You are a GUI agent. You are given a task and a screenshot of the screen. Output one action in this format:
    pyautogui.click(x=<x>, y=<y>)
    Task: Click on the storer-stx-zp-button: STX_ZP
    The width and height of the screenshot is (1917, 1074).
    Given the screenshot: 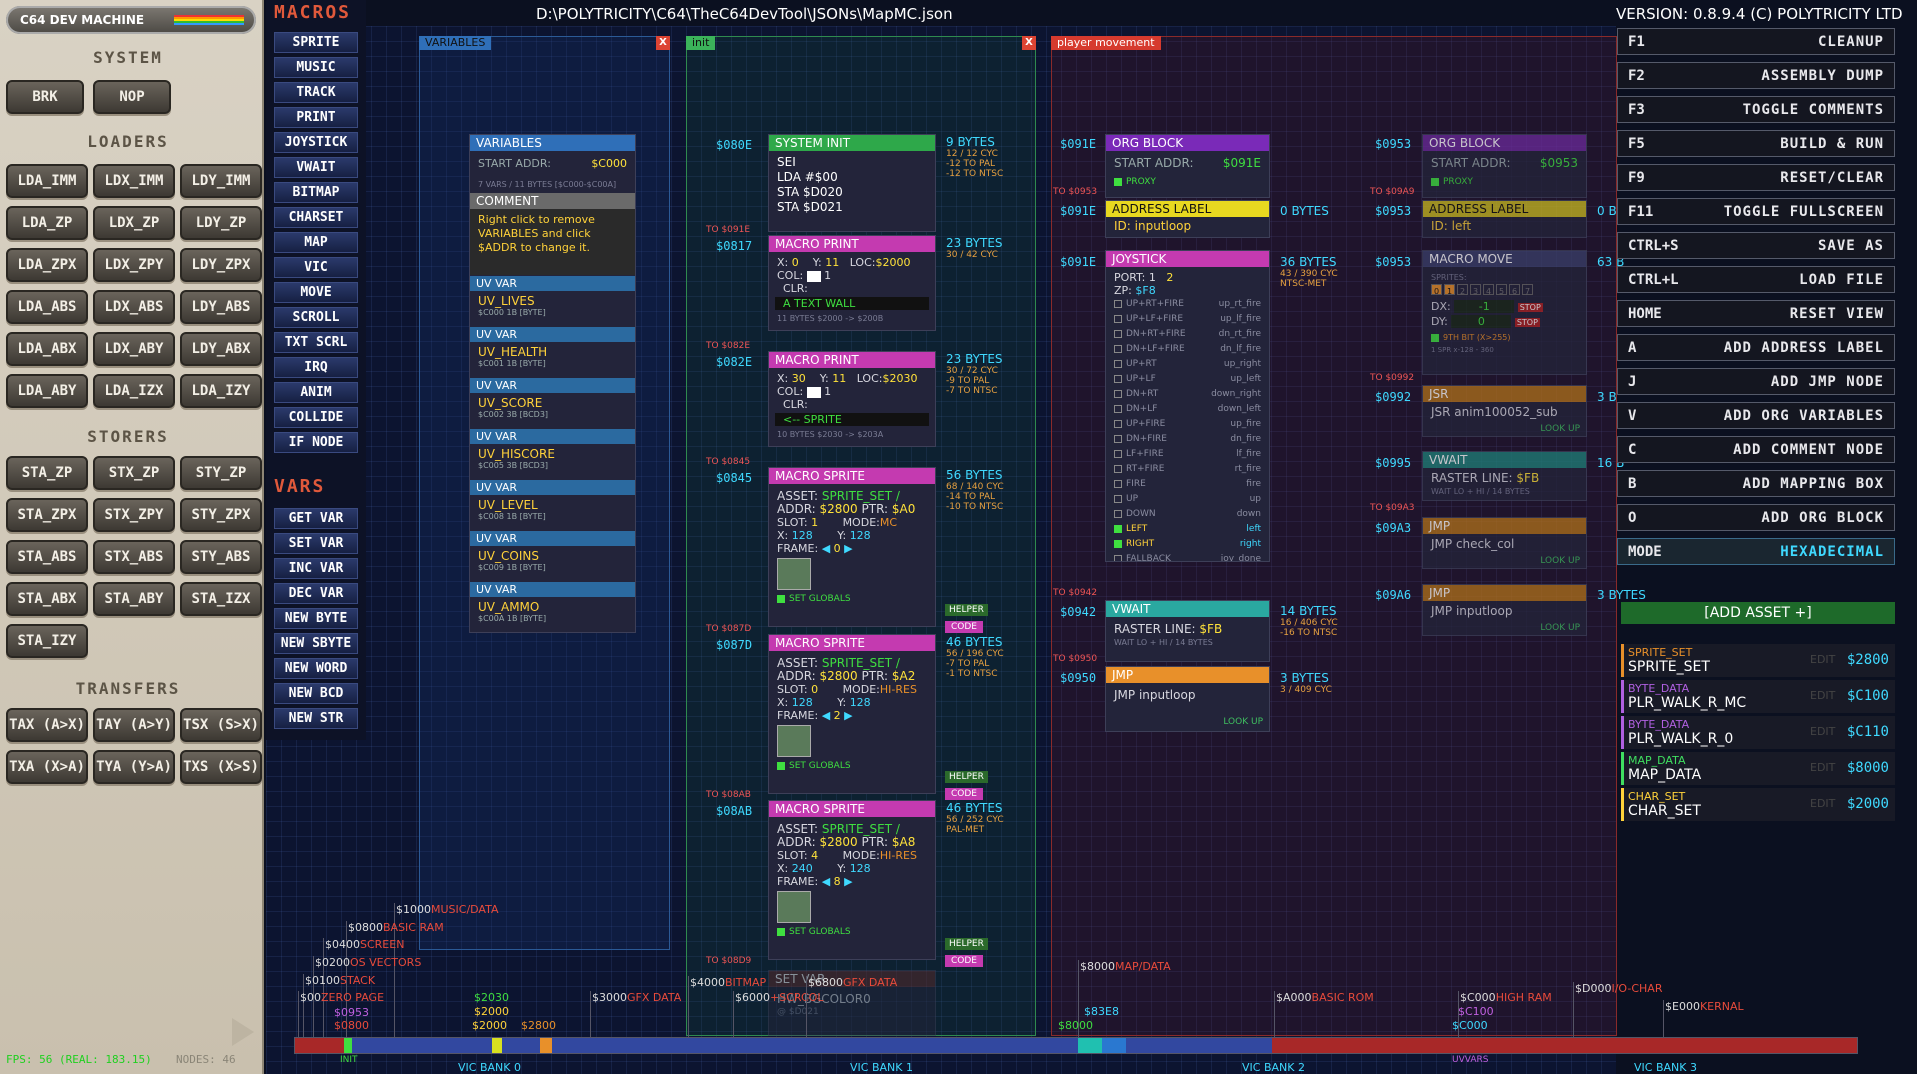 What is the action you would take?
    pyautogui.click(x=134, y=473)
    